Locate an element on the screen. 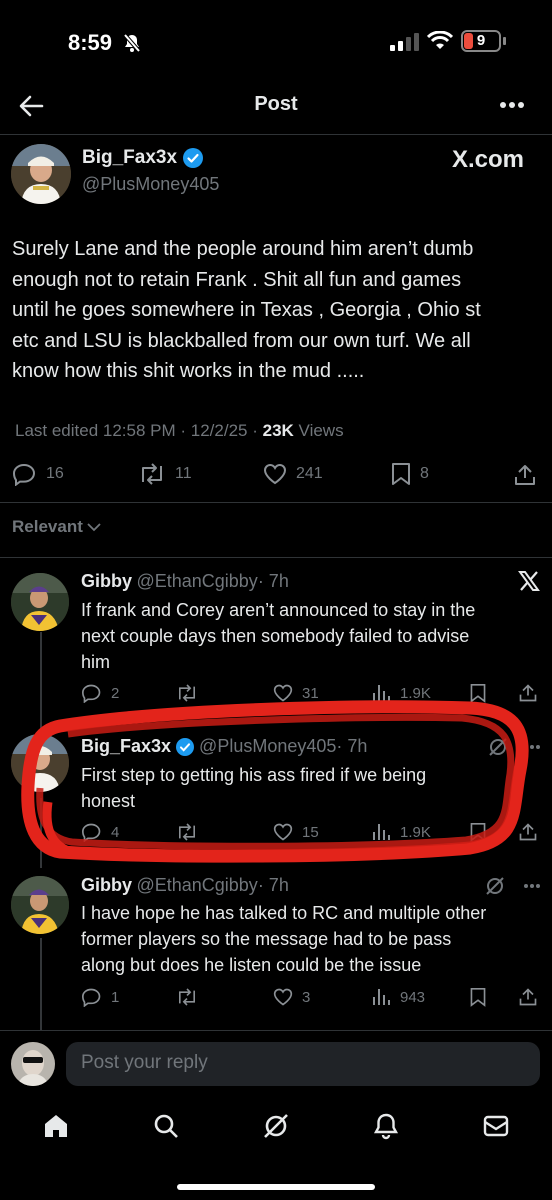 This screenshot has height=1200, width=552. reply-text-line: him is located at coordinates (96, 662).